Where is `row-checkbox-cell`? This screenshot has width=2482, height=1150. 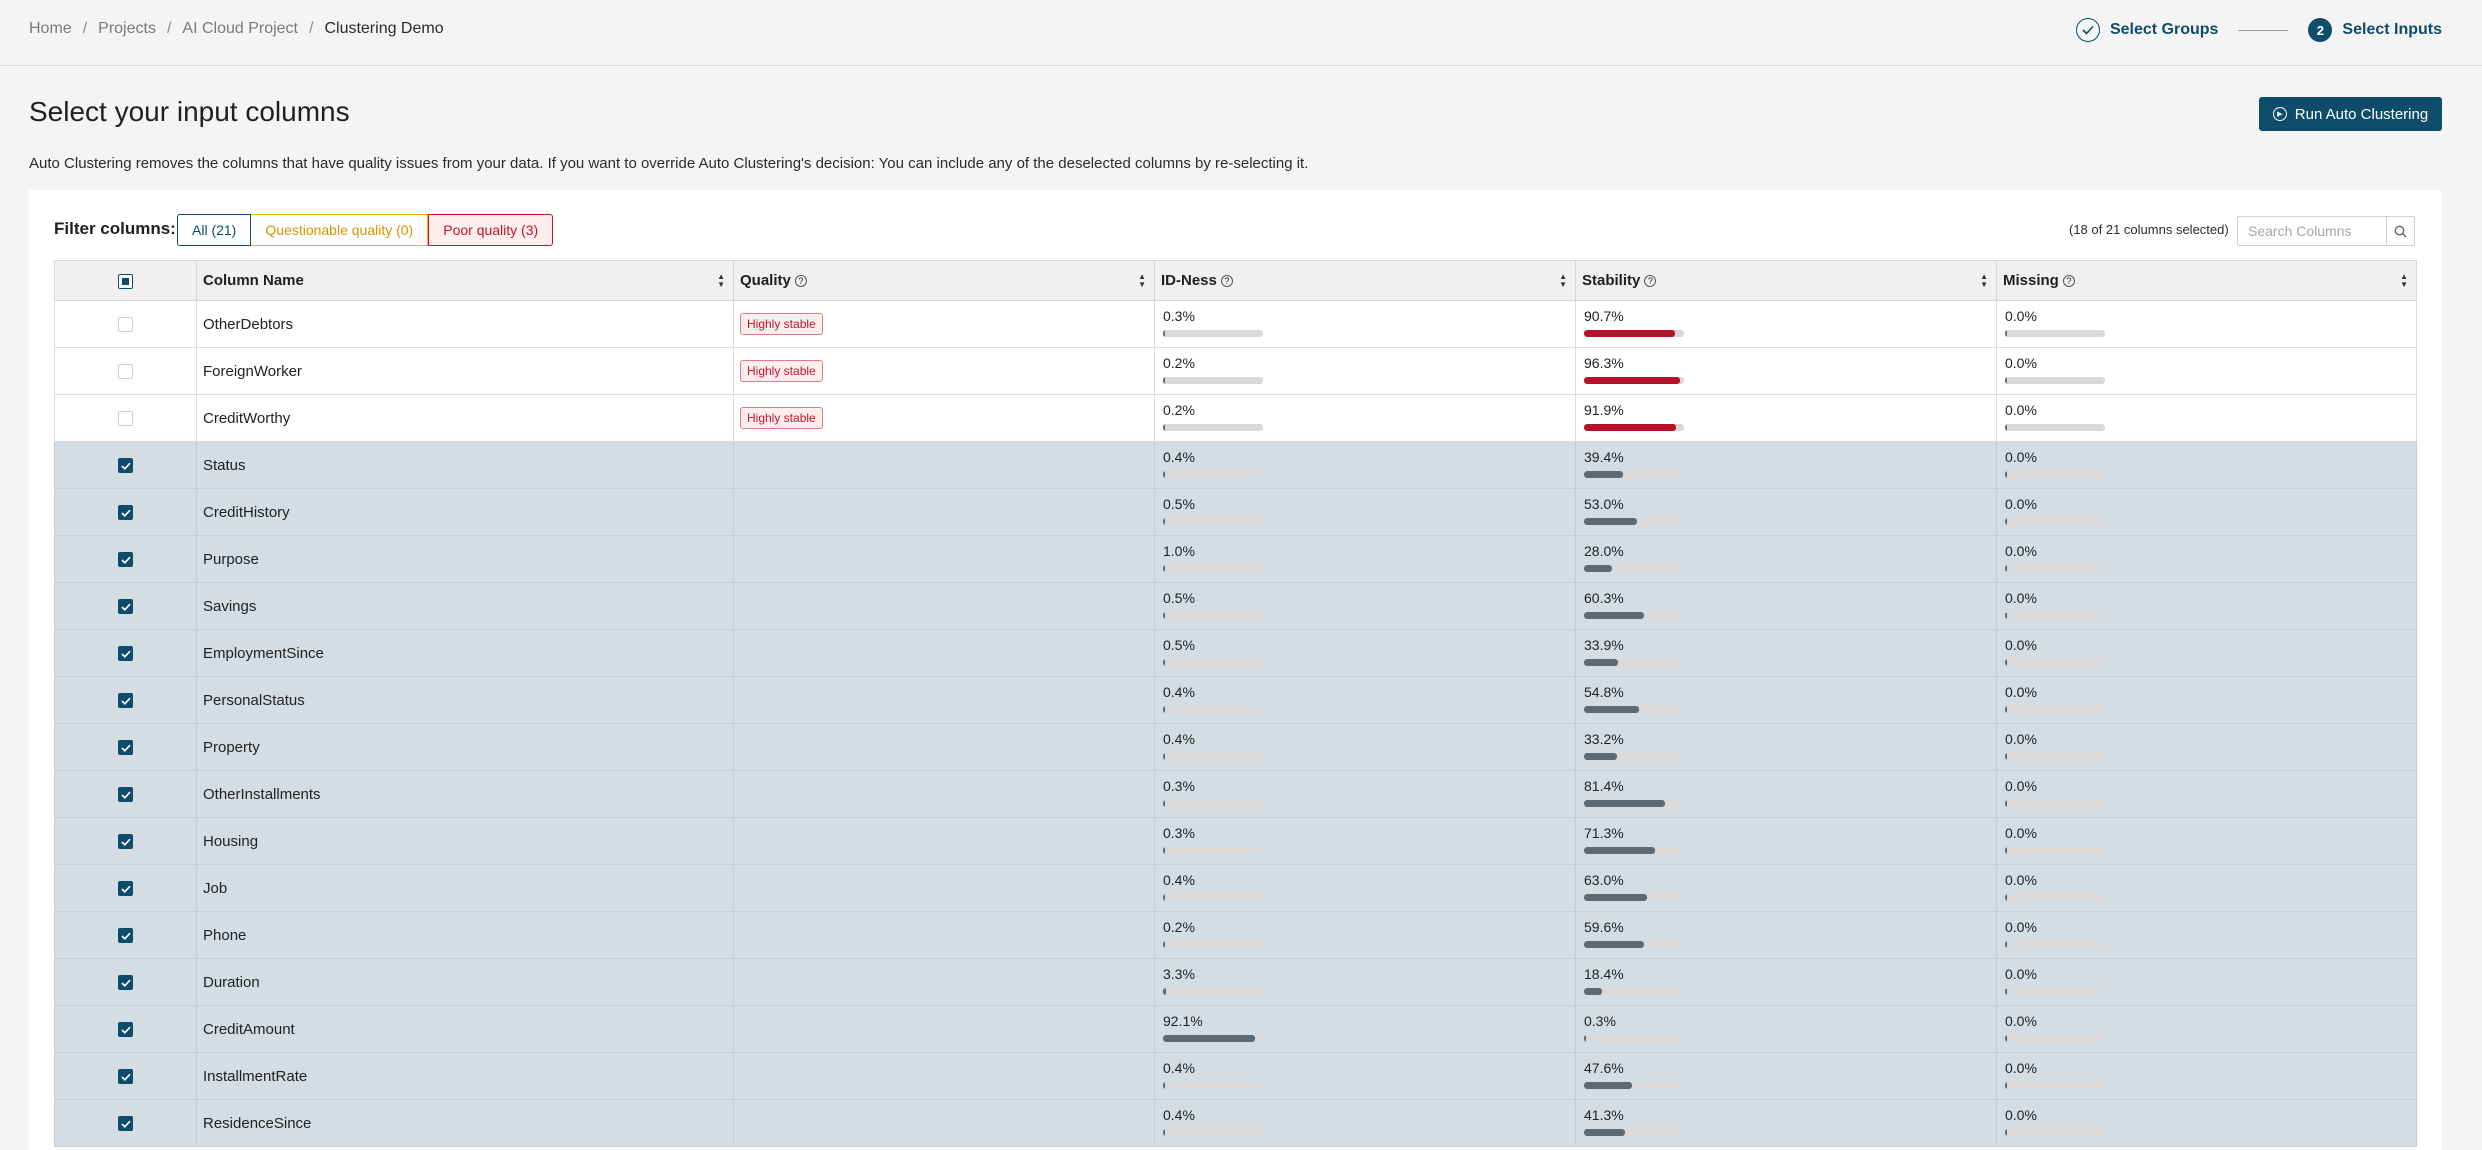
row-checkbox-cell is located at coordinates (125, 371).